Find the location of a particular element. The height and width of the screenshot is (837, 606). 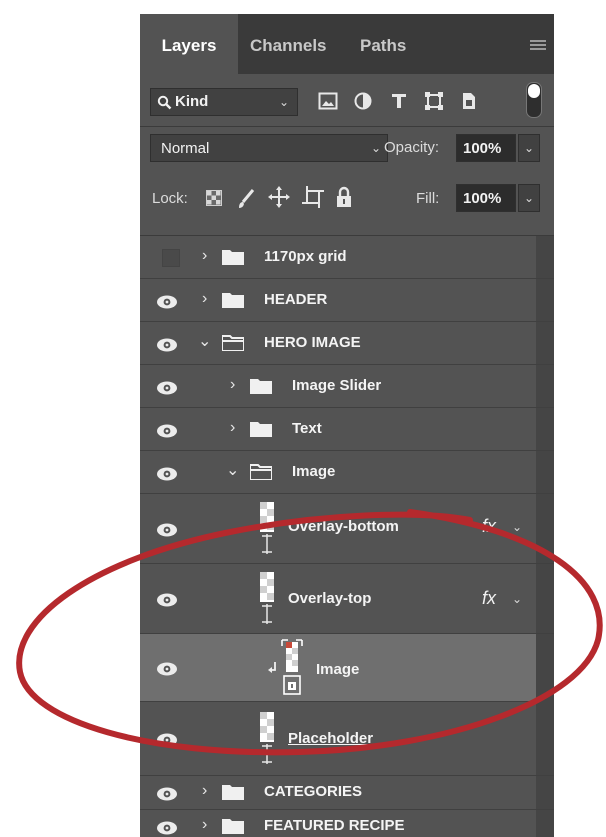

layer-name: Overlay-top is located at coordinates (330, 598).